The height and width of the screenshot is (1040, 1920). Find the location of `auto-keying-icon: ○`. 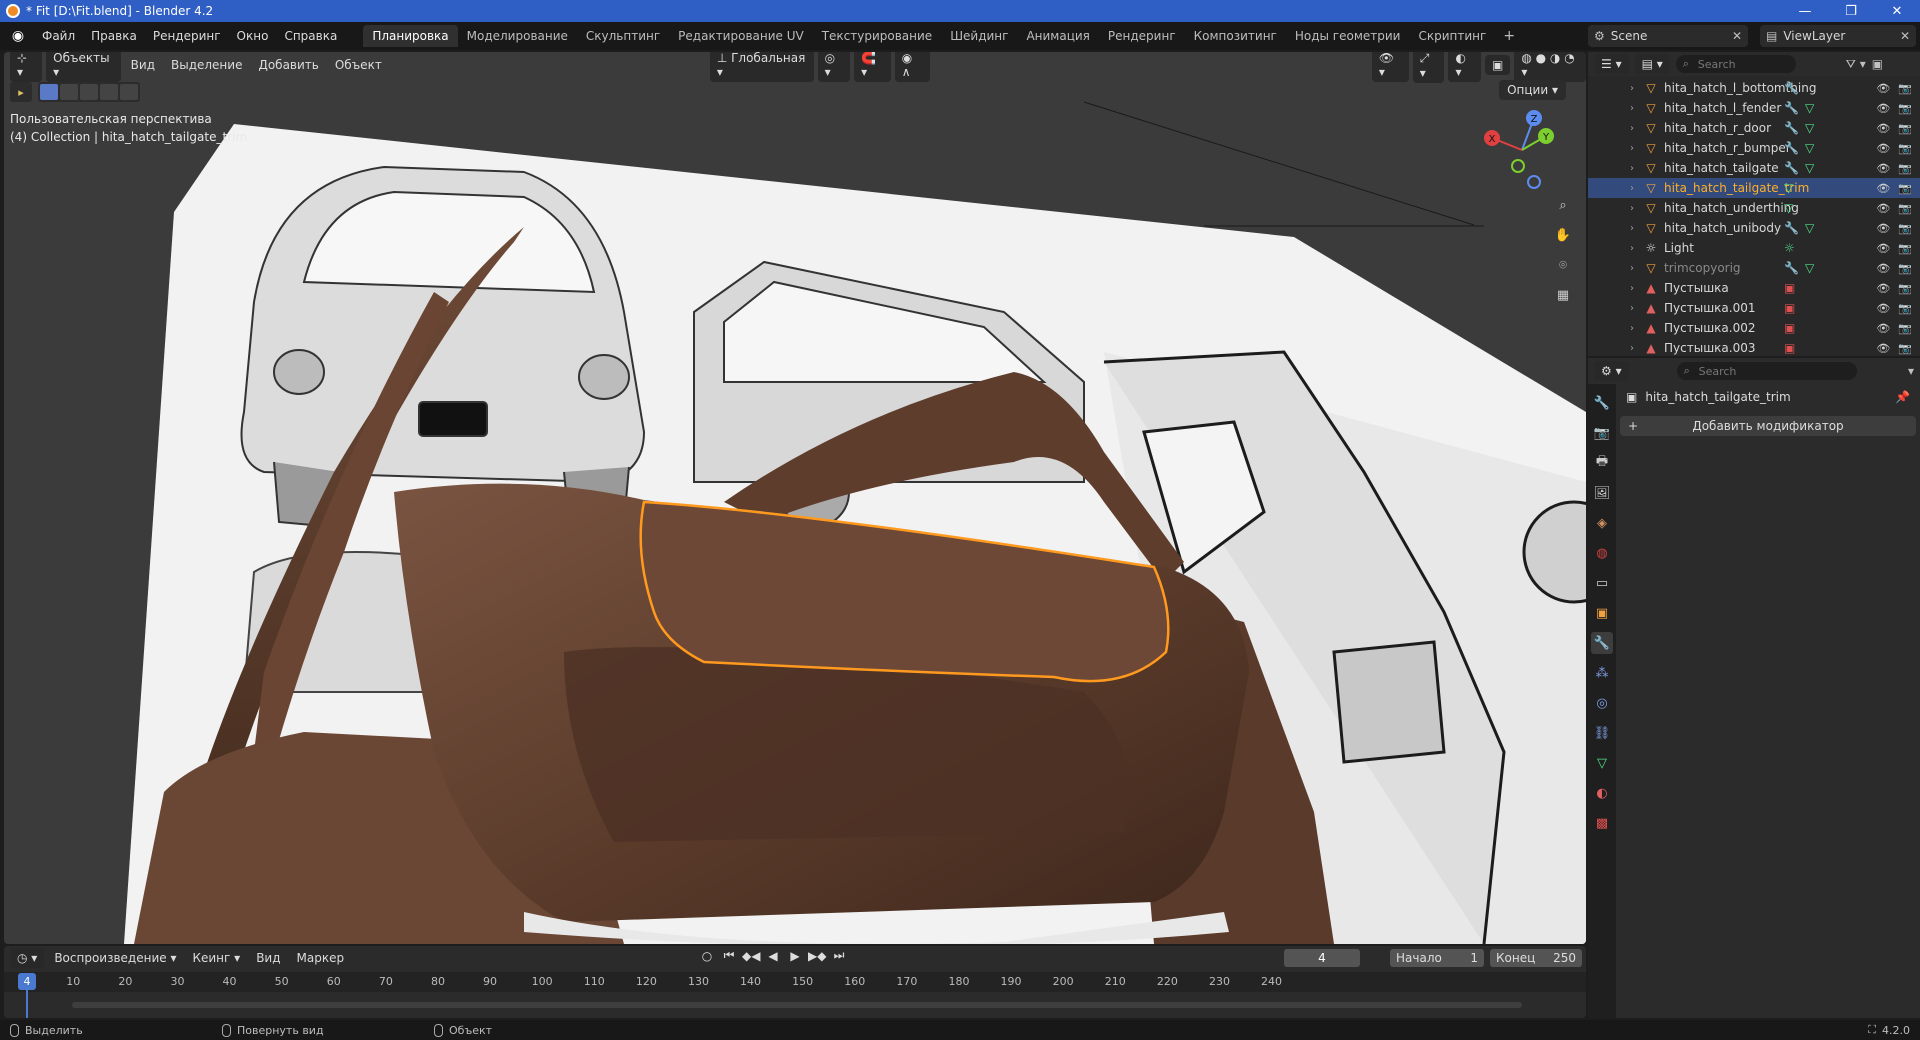

auto-keying-icon: ○ is located at coordinates (707, 956).